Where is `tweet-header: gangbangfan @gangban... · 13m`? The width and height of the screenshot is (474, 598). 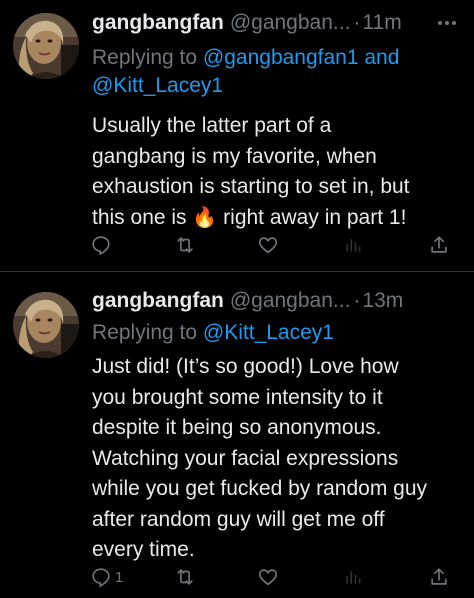 tweet-header: gangbangfan @gangban... · 13m is located at coordinates (277, 301).